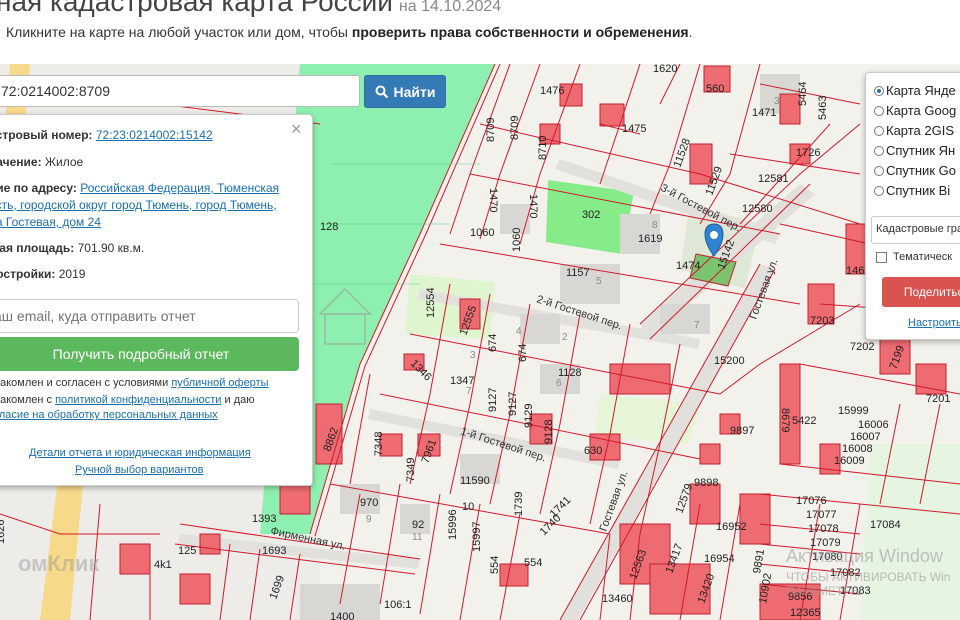  I want to click on parcel-number-label: 15200, so click(729, 361).